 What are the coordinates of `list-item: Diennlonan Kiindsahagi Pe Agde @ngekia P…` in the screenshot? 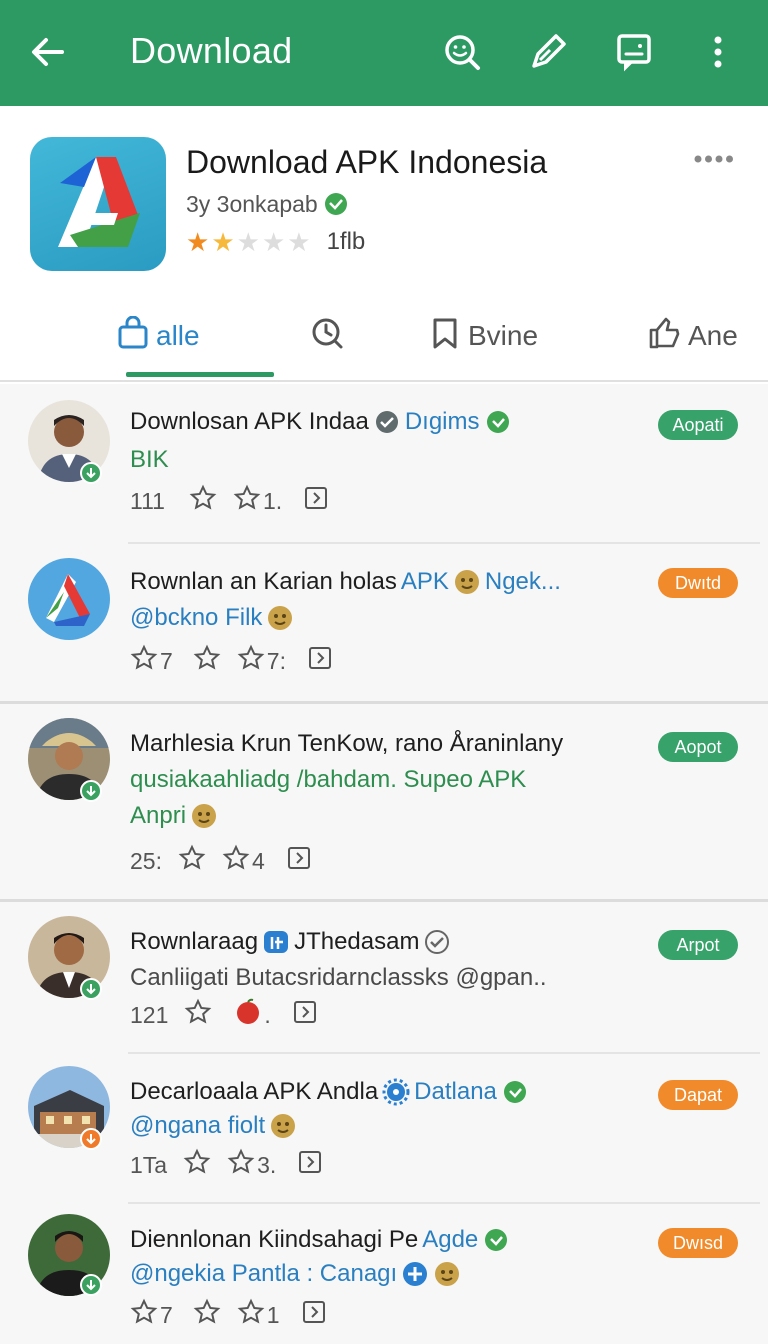 It's located at (384, 1274).